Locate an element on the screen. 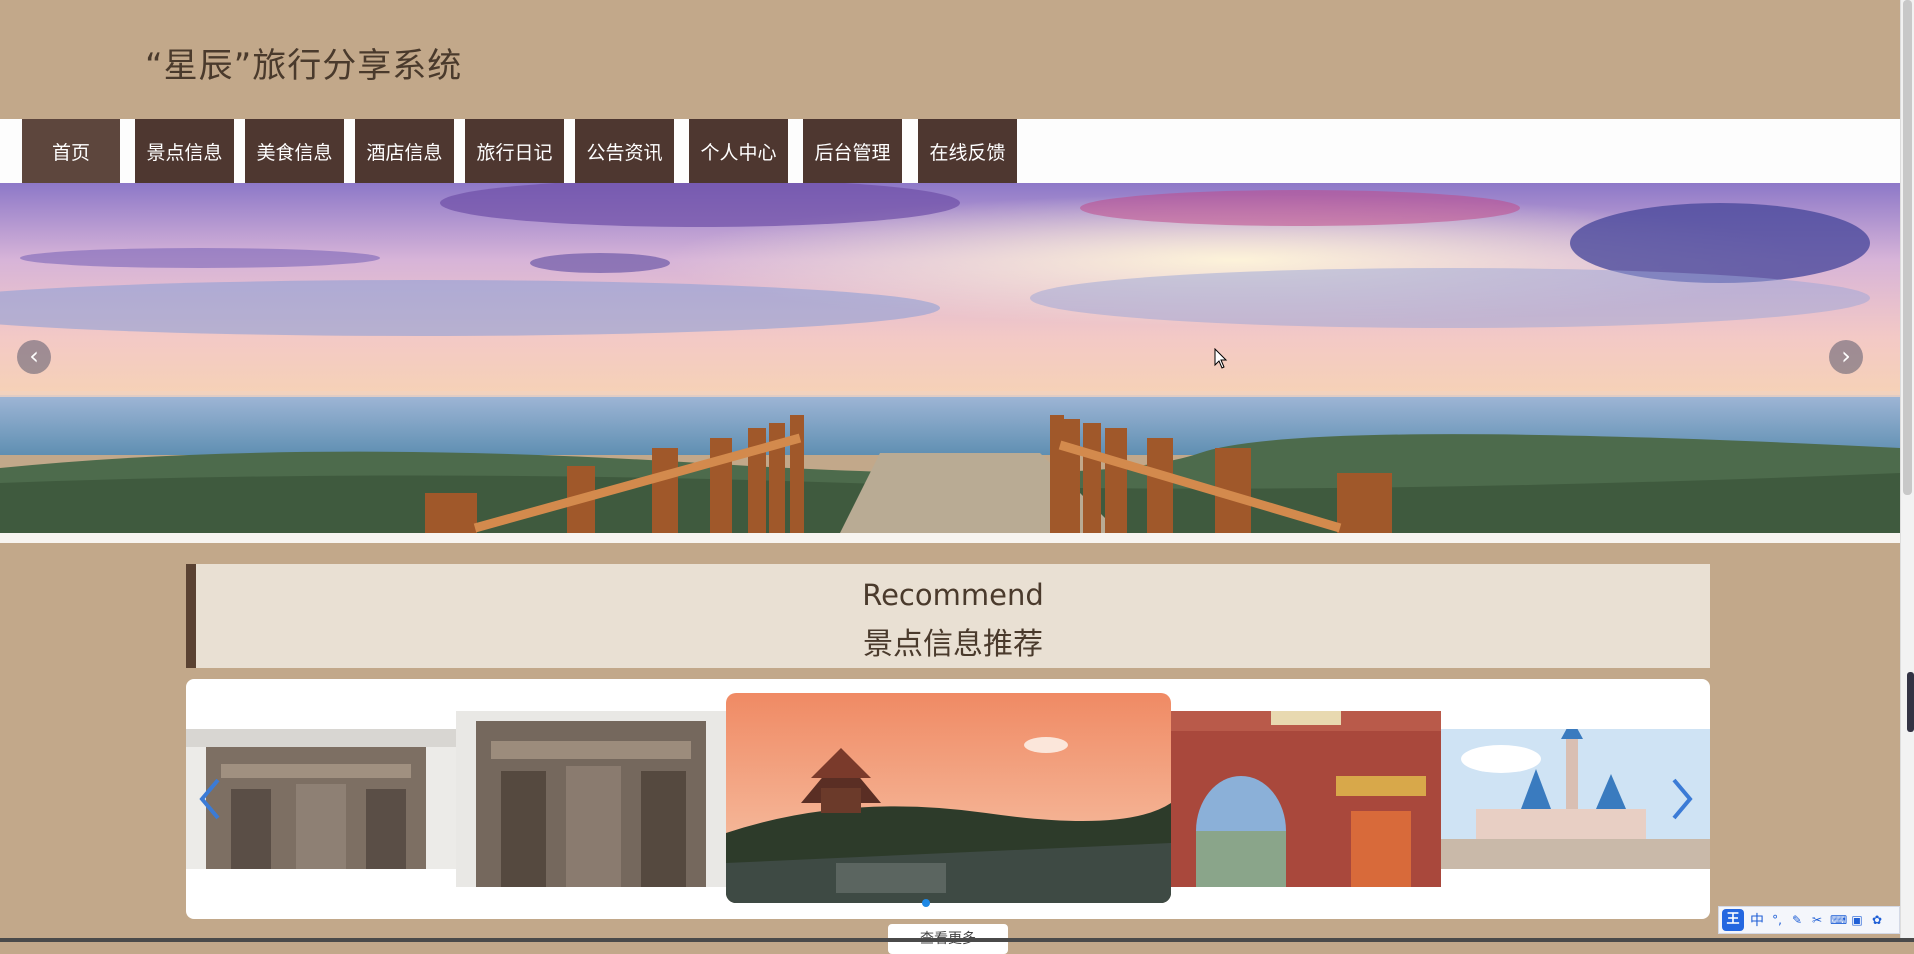 The height and width of the screenshot is (954, 1914). chevron-left-icon: ‹ is located at coordinates (34, 356).